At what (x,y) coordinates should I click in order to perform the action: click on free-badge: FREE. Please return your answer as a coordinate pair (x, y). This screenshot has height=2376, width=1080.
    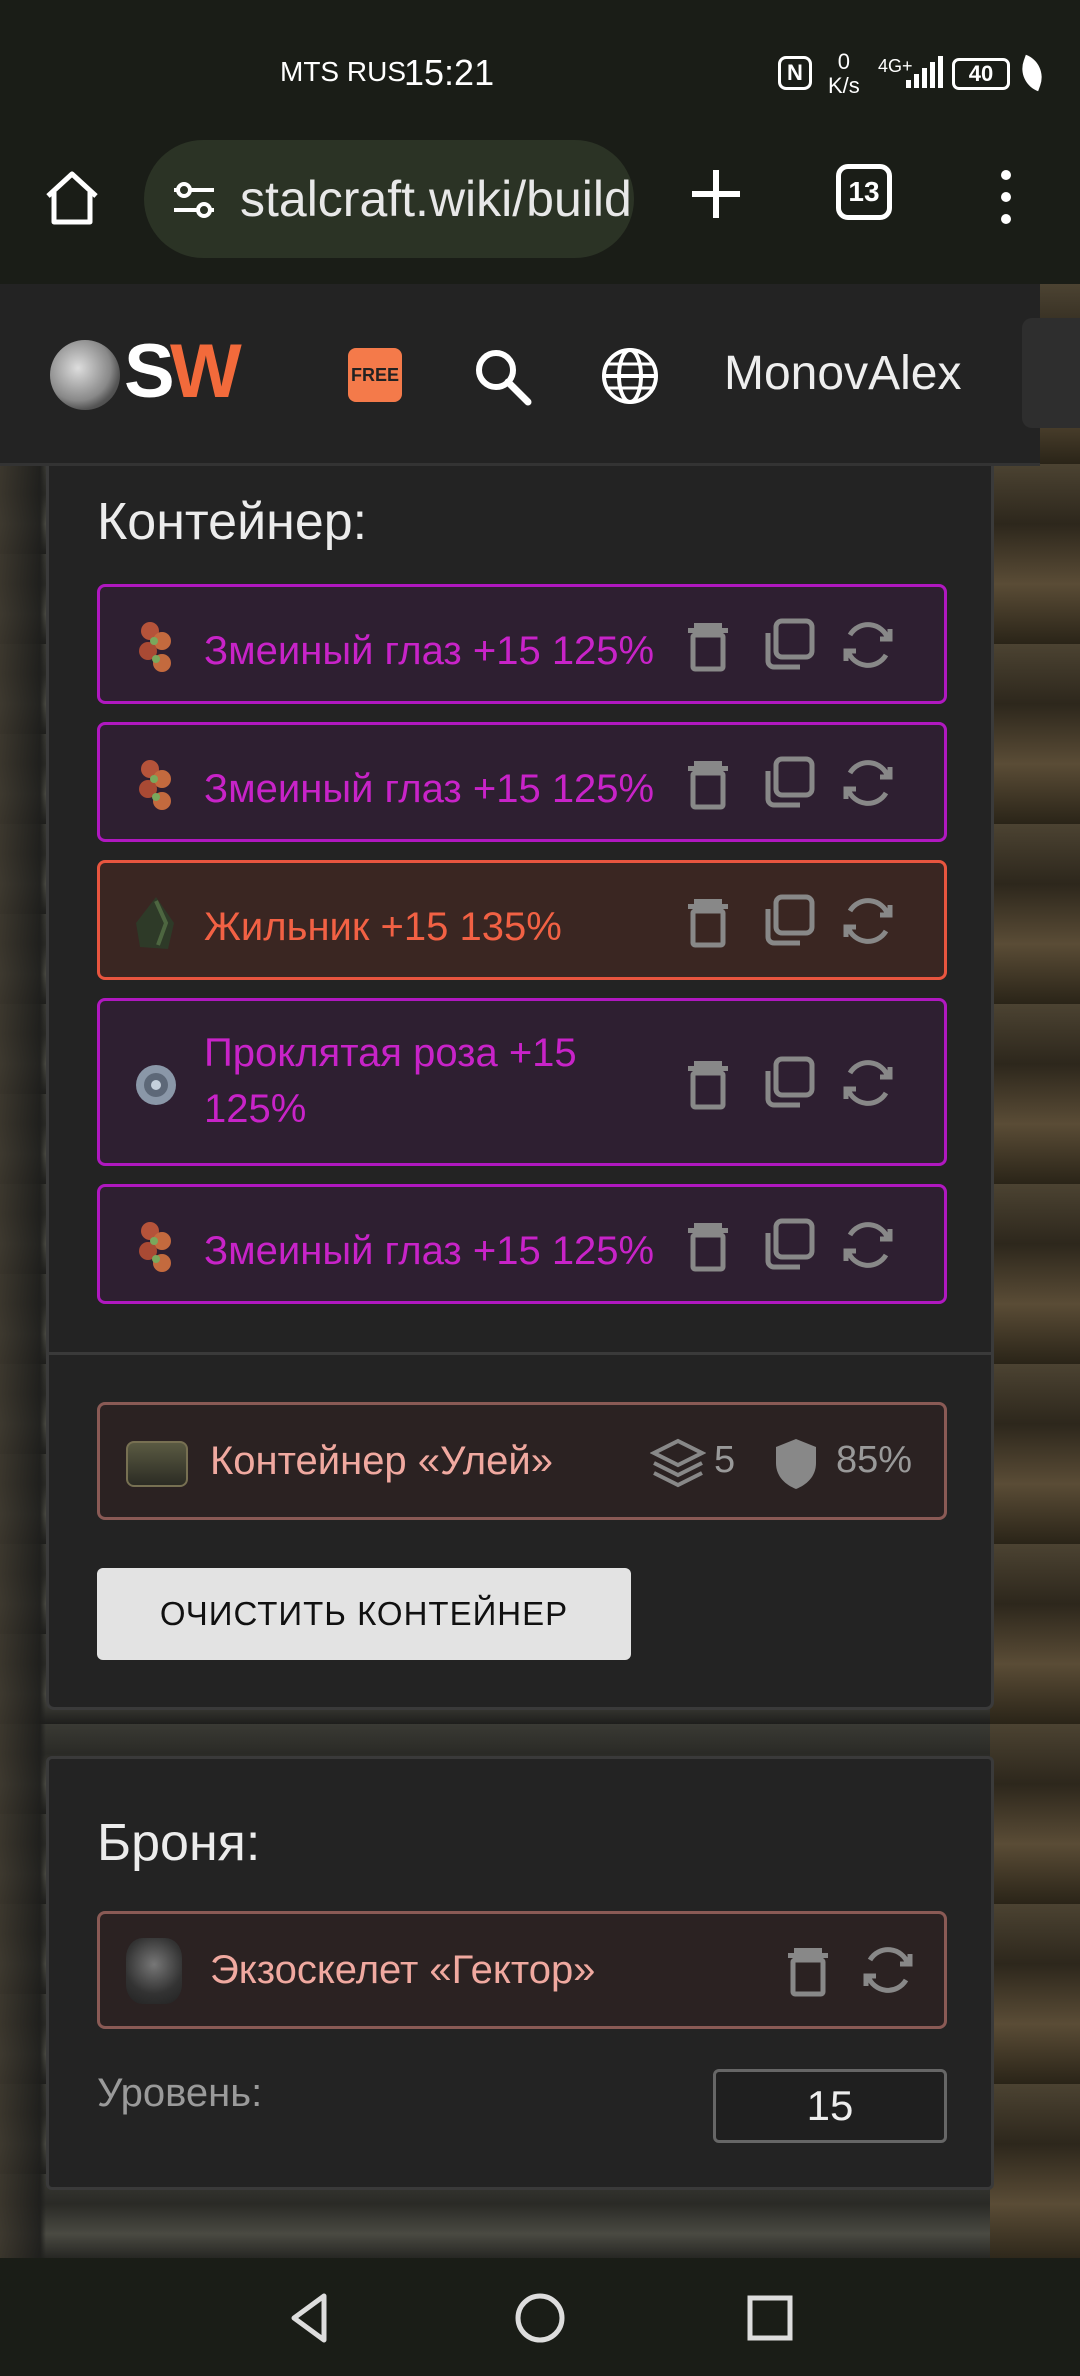
    Looking at the image, I should click on (375, 375).